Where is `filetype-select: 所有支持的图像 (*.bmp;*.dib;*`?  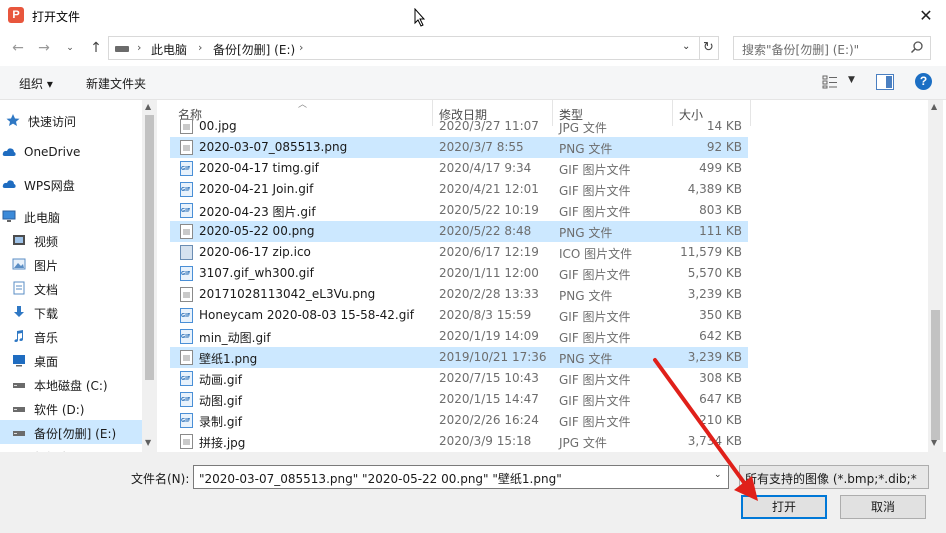 filetype-select: 所有支持的图像 (*.bmp;*.dib;* is located at coordinates (834, 477).